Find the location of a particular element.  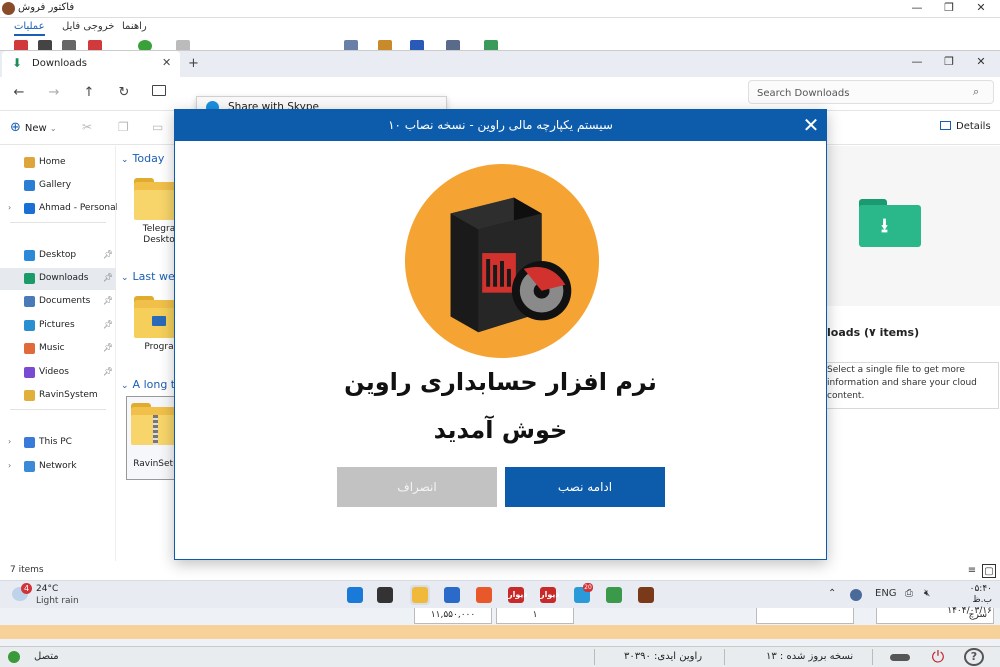

chart-app-icon is located at coordinates (614, 595).